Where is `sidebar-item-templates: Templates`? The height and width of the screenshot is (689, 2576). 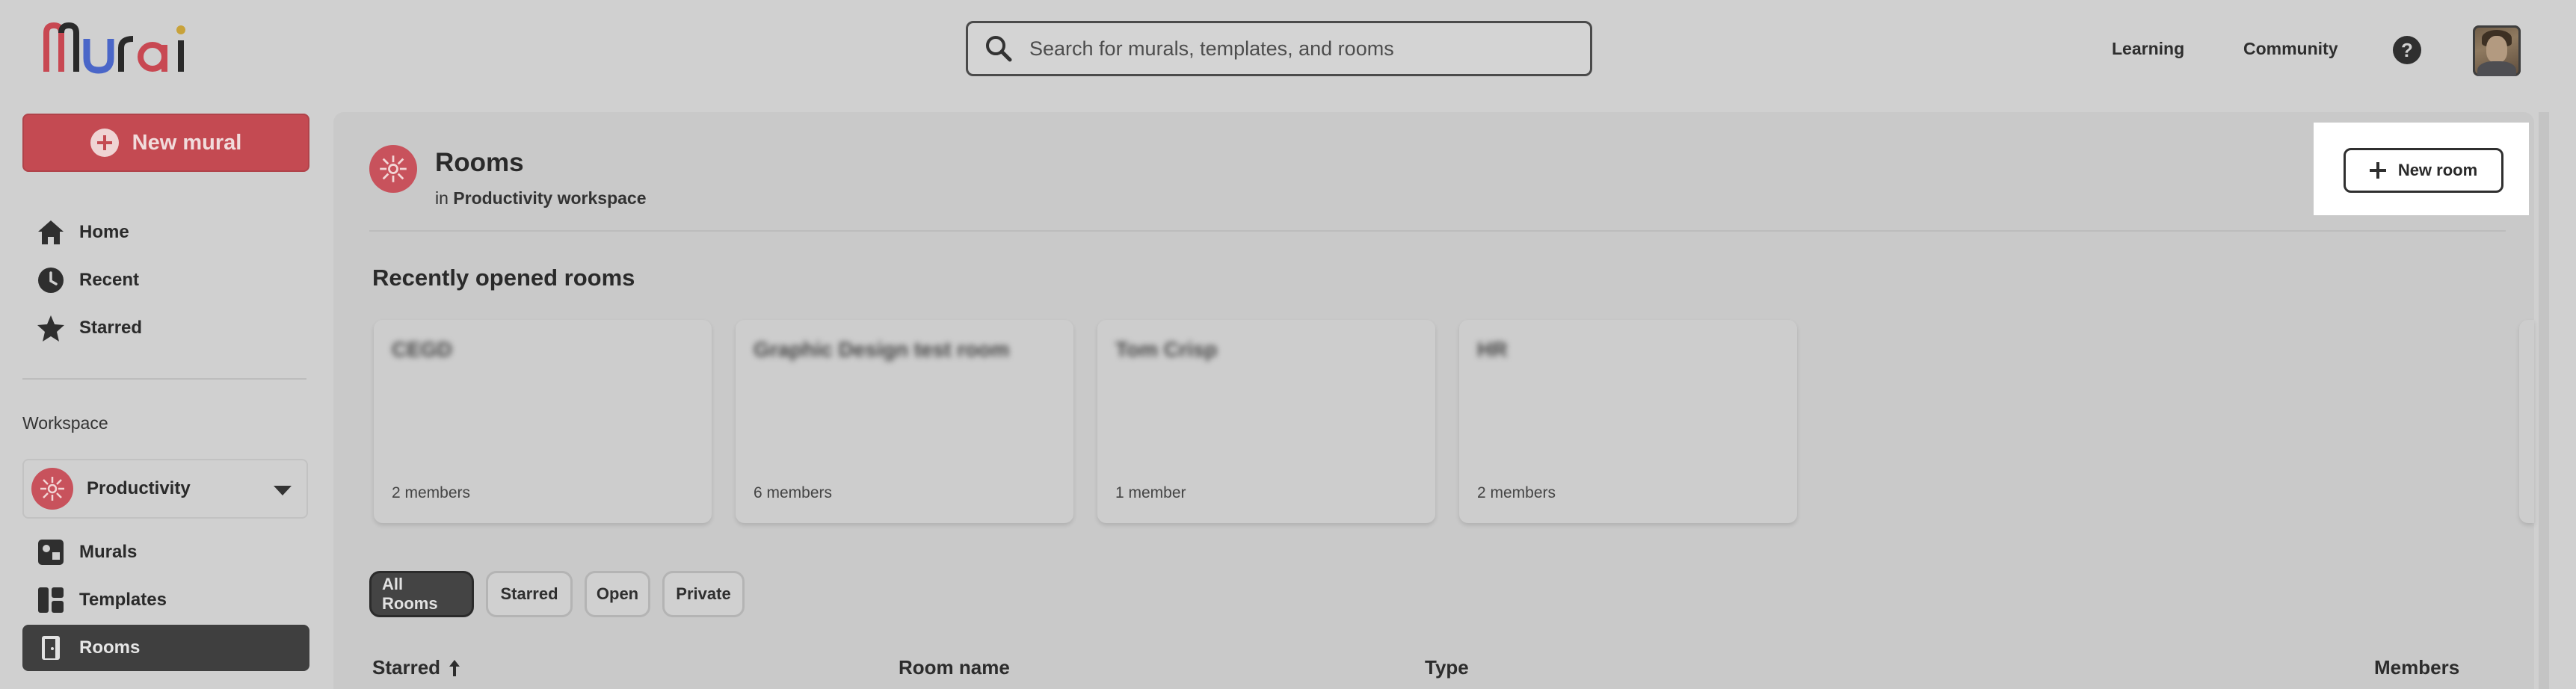
sidebar-item-templates: Templates is located at coordinates (165, 600).